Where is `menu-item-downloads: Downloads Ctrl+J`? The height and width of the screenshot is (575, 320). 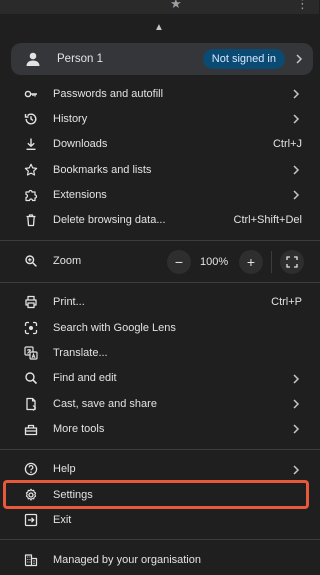
menu-item-downloads: Downloads Ctrl+J is located at coordinates (162, 144).